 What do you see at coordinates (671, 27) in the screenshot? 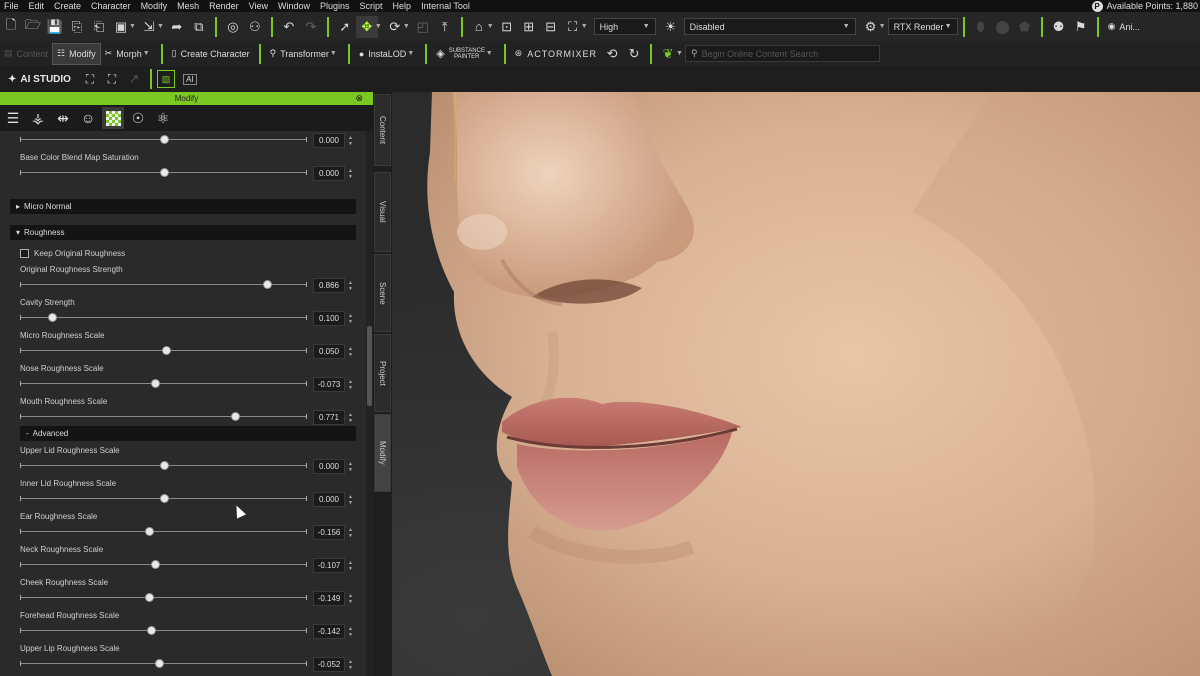
I see `light-icon: ☀` at bounding box center [671, 27].